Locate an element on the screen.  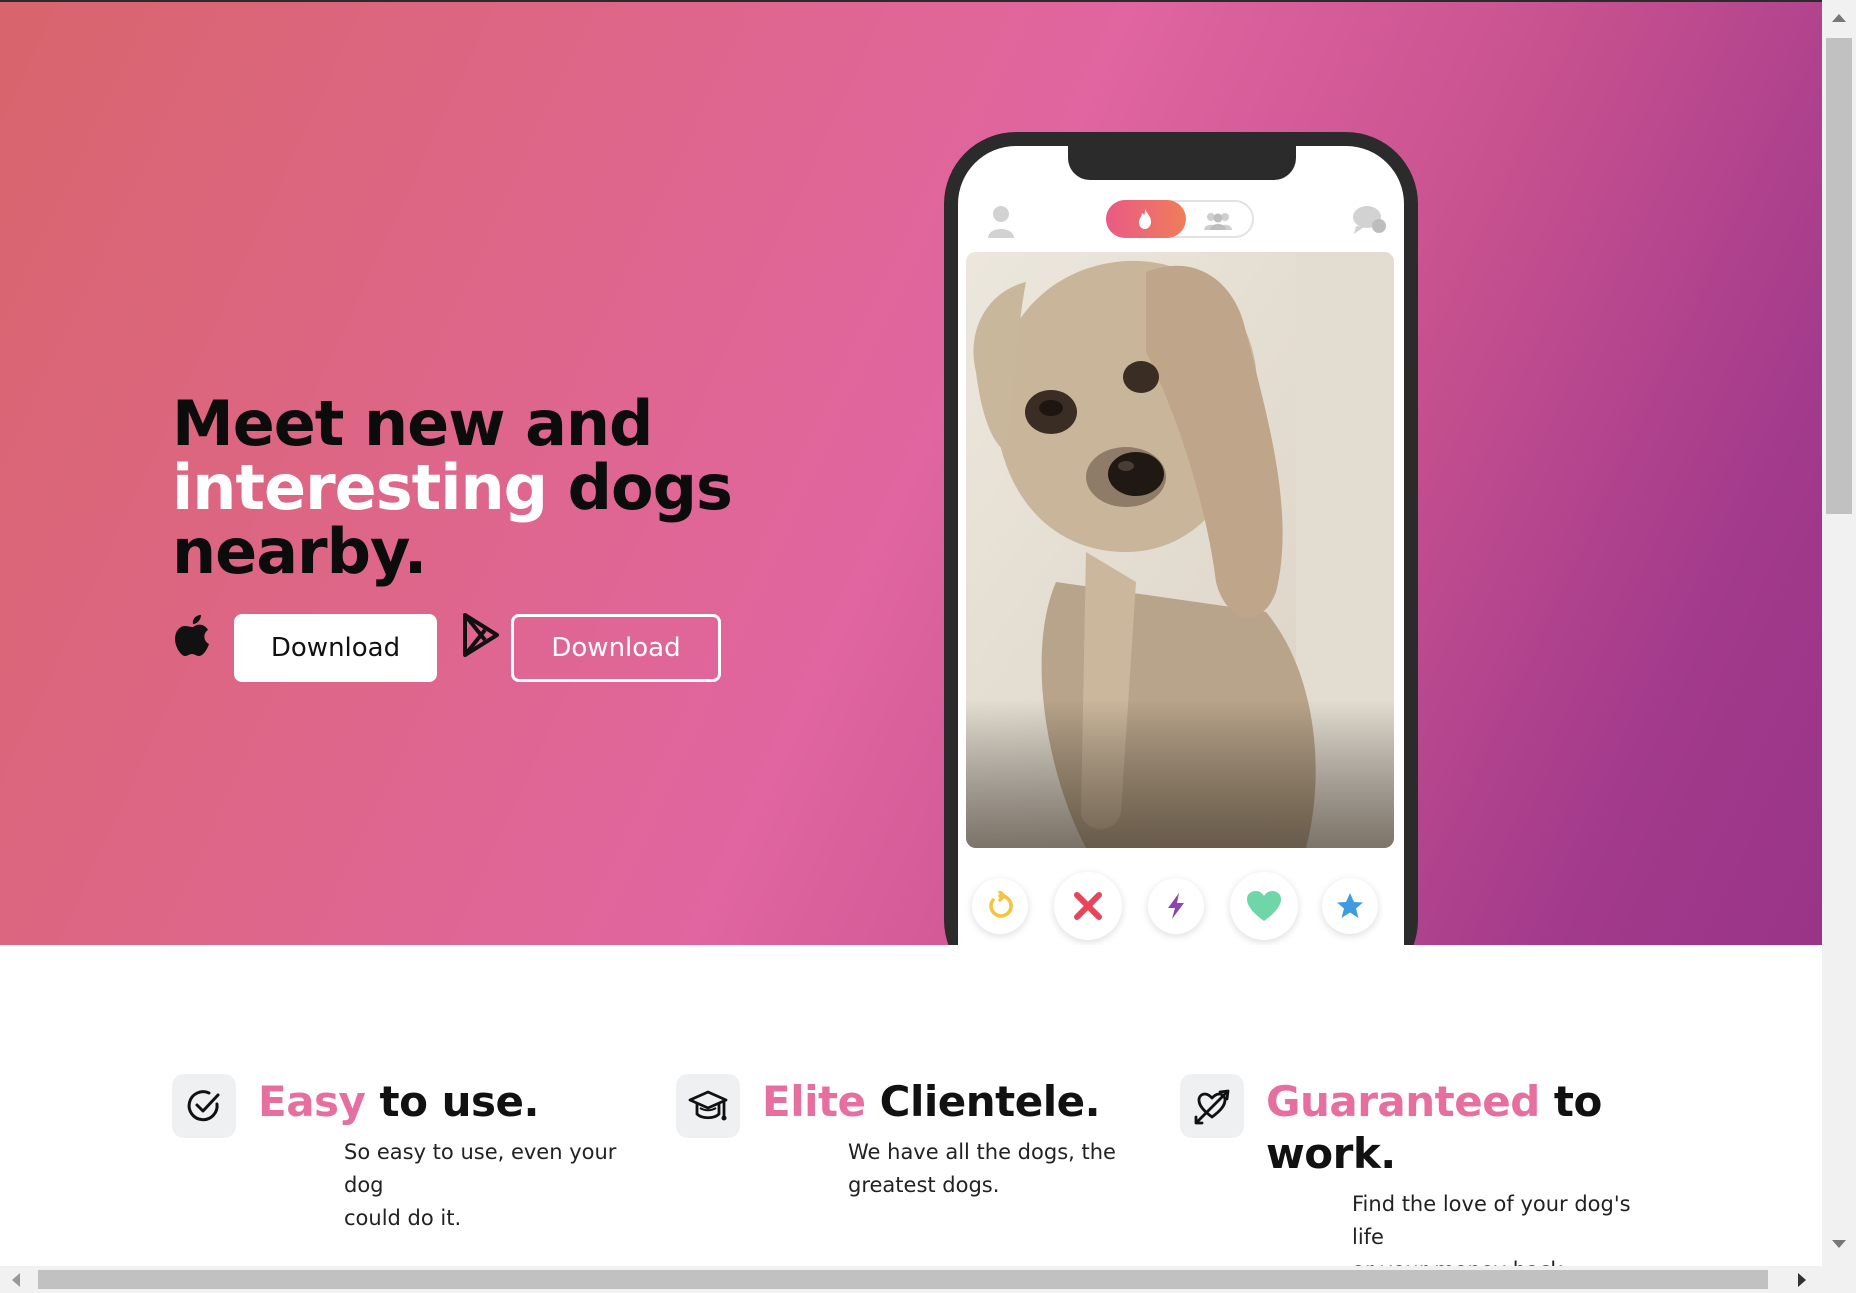
android-download-button: Download is located at coordinates (616, 648).